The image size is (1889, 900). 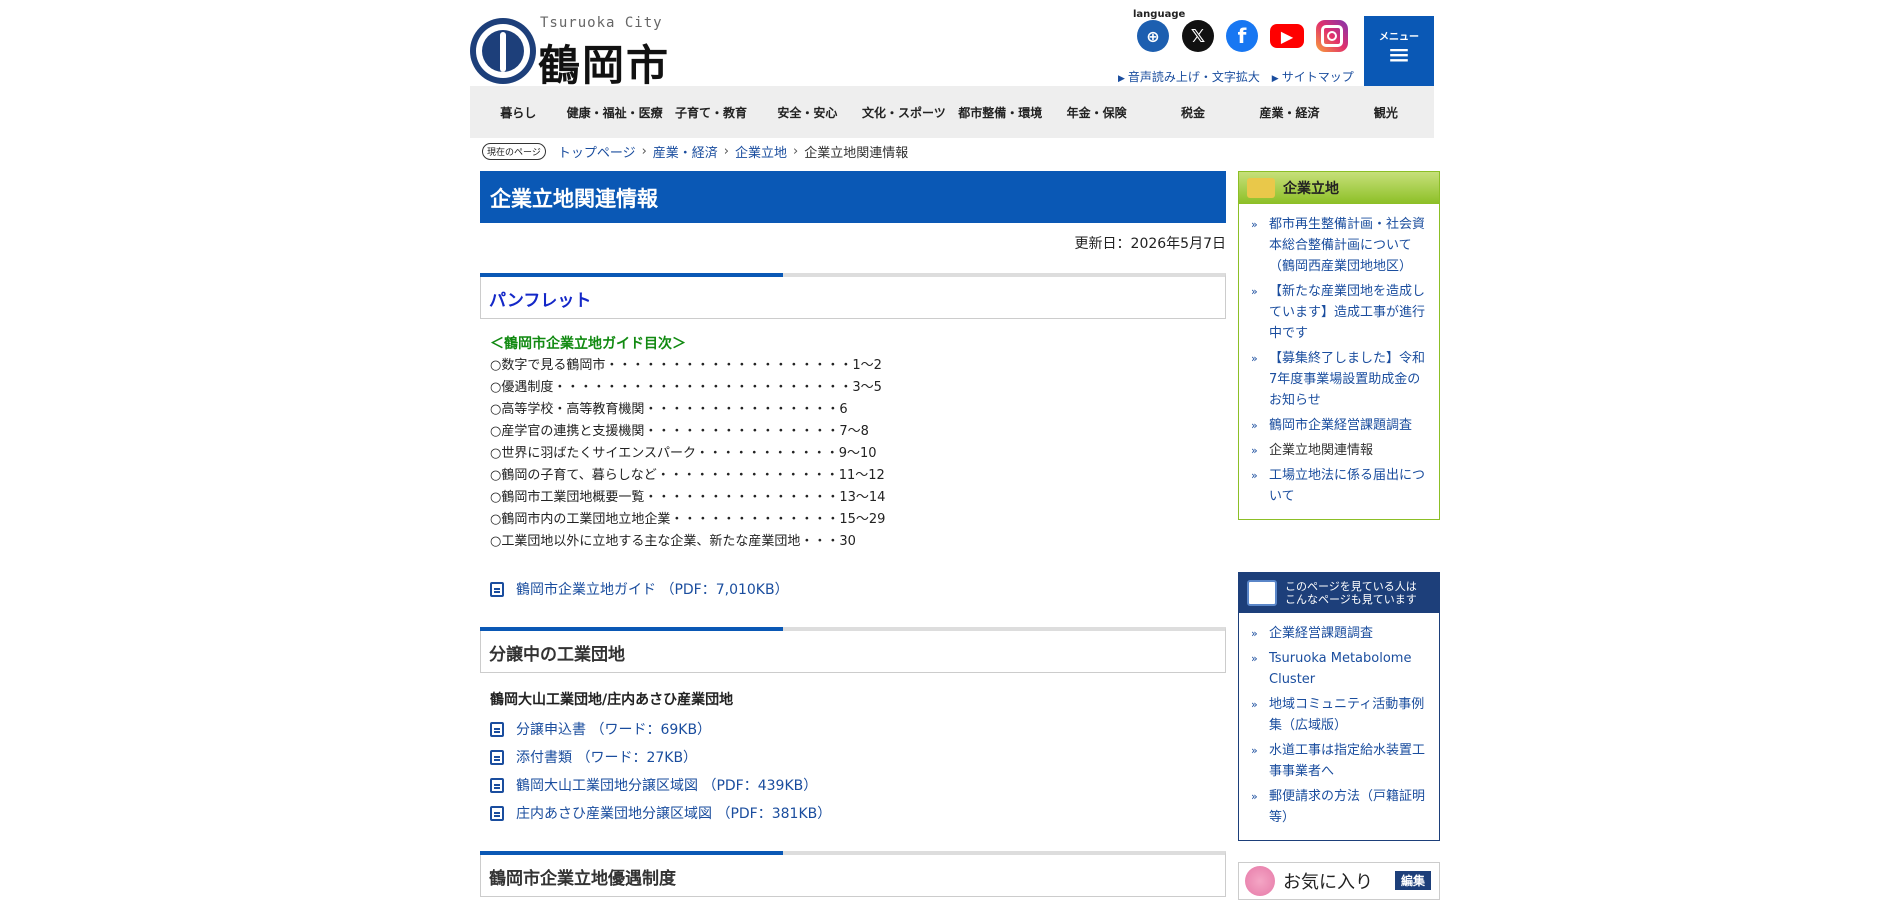 I want to click on related-link: 企業経営課題調査, so click(x=1321, y=633).